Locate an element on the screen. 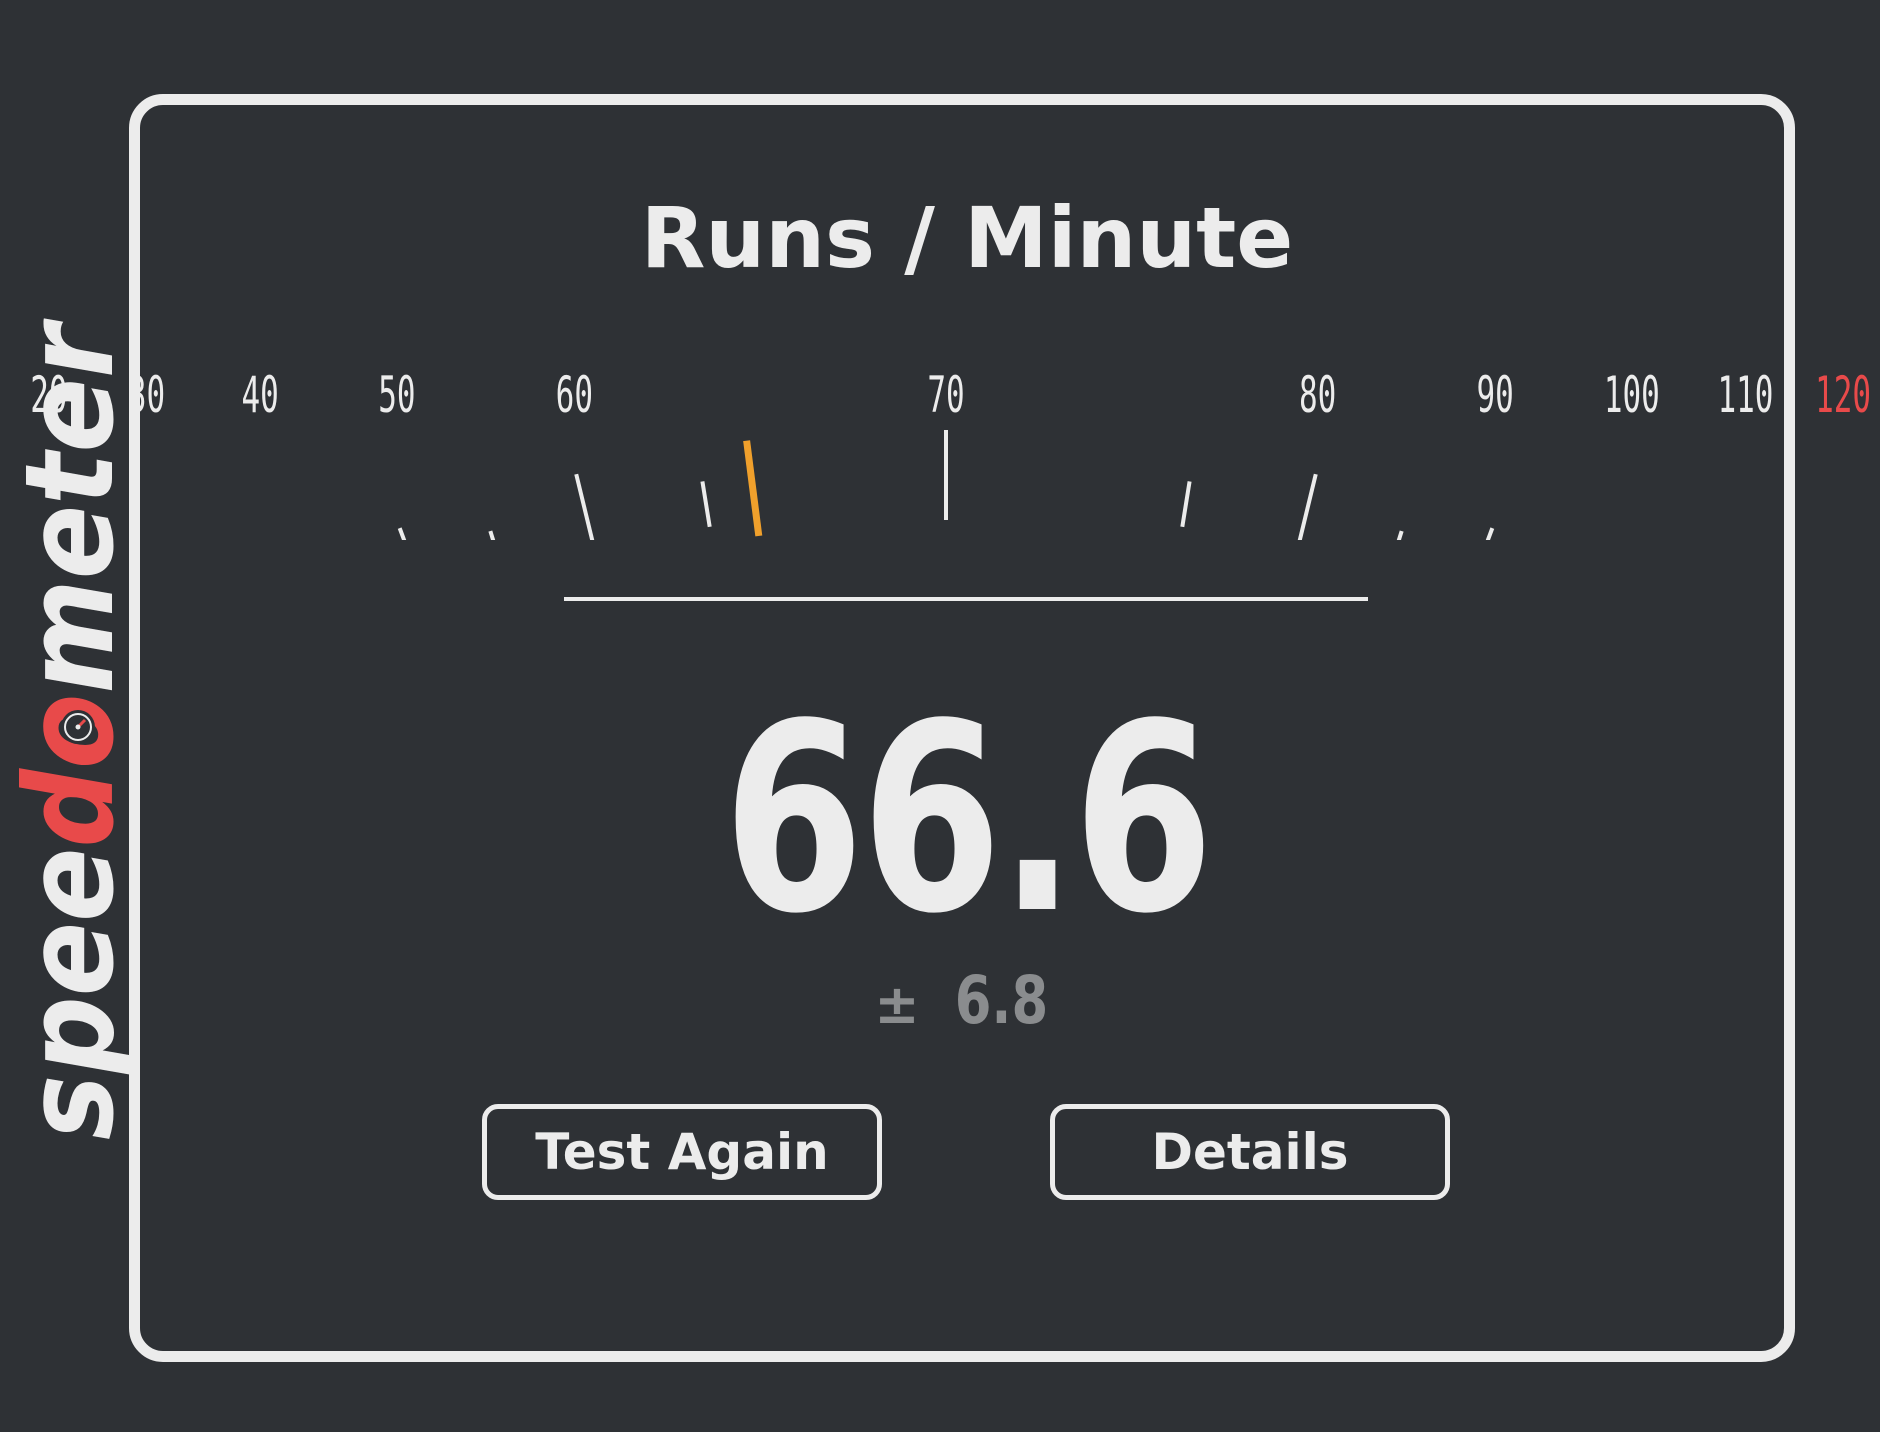  tick-label: 90 is located at coordinates (1494, 394).